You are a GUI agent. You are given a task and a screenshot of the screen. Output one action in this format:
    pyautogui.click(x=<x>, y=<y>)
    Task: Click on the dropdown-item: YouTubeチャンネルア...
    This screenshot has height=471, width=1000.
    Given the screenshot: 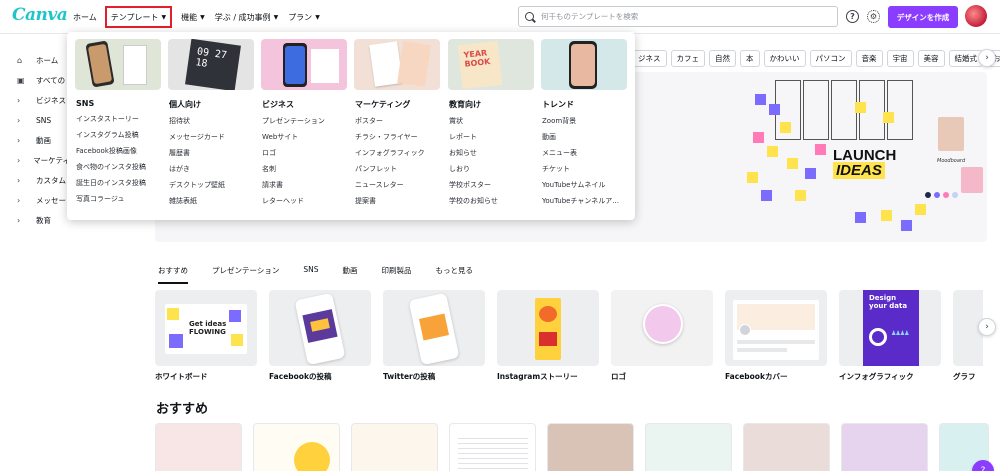 What is the action you would take?
    pyautogui.click(x=584, y=201)
    